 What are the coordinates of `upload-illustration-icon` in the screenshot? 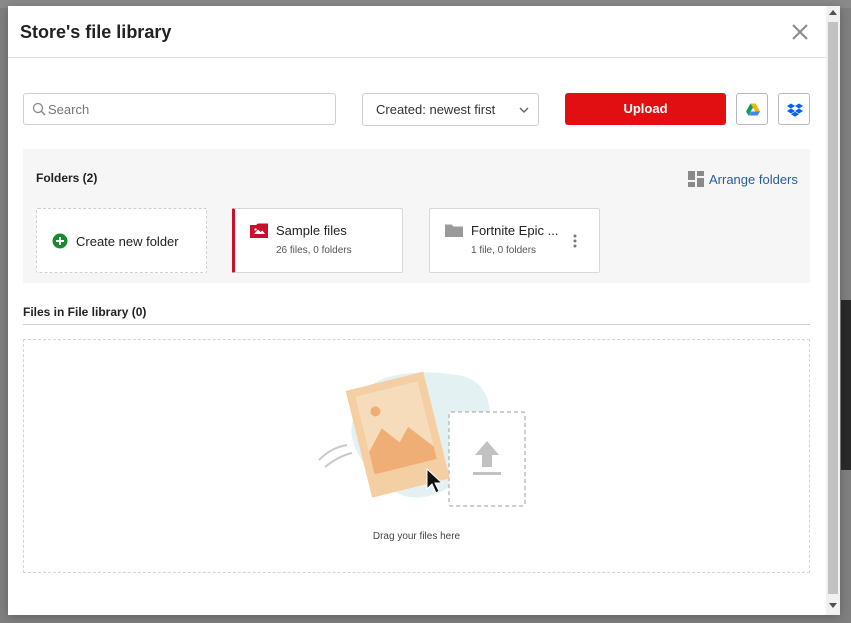 It's located at (422, 439).